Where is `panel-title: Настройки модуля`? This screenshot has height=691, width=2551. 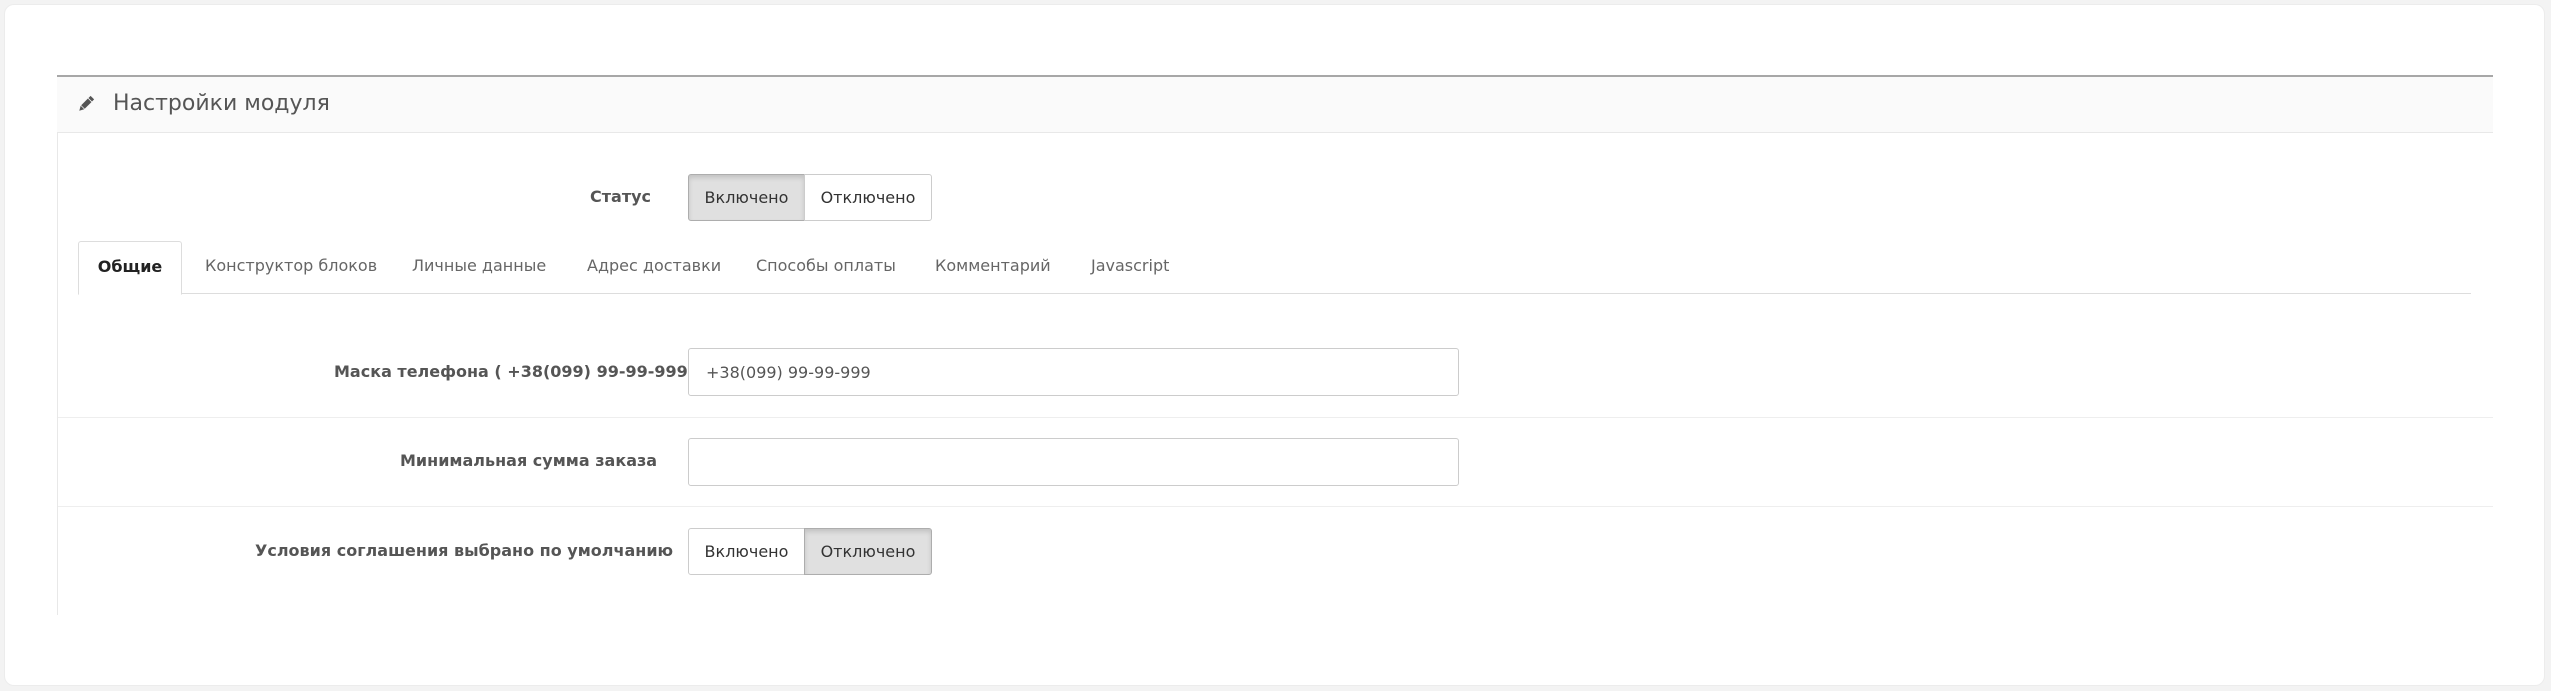
panel-title: Настройки модуля is located at coordinates (221, 103).